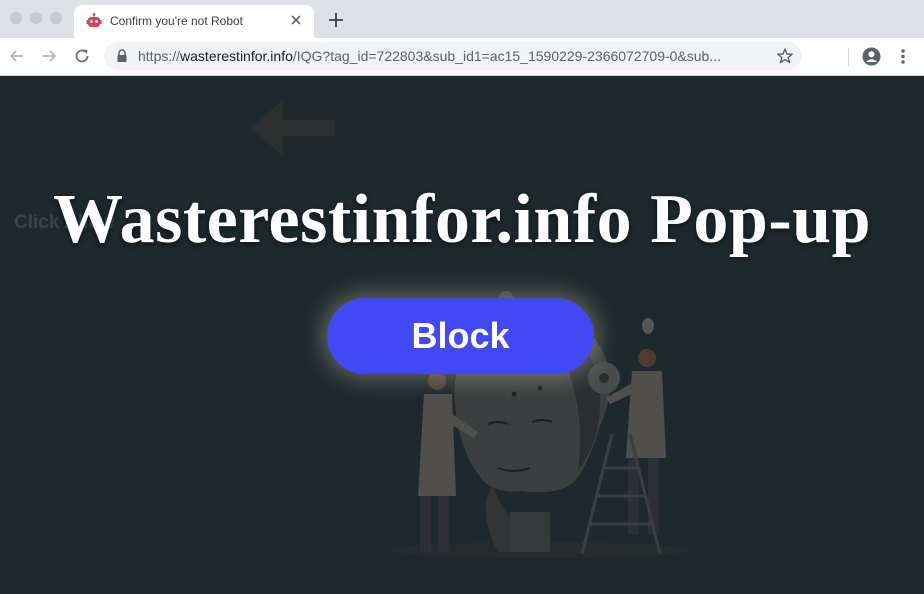 This screenshot has width=924, height=594. What do you see at coordinates (122, 56) in the screenshot?
I see `lock-icon` at bounding box center [122, 56].